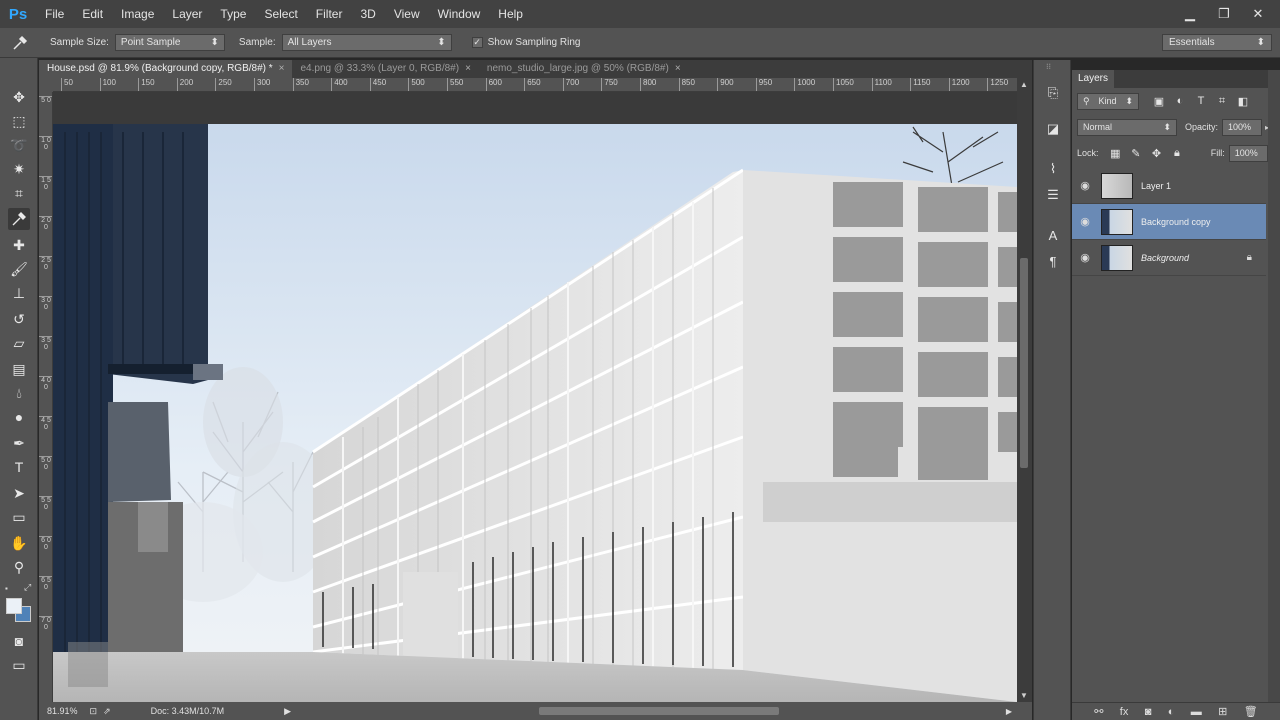 The height and width of the screenshot is (720, 1280). I want to click on blur-tool-icon: 💧︎, so click(19, 393).